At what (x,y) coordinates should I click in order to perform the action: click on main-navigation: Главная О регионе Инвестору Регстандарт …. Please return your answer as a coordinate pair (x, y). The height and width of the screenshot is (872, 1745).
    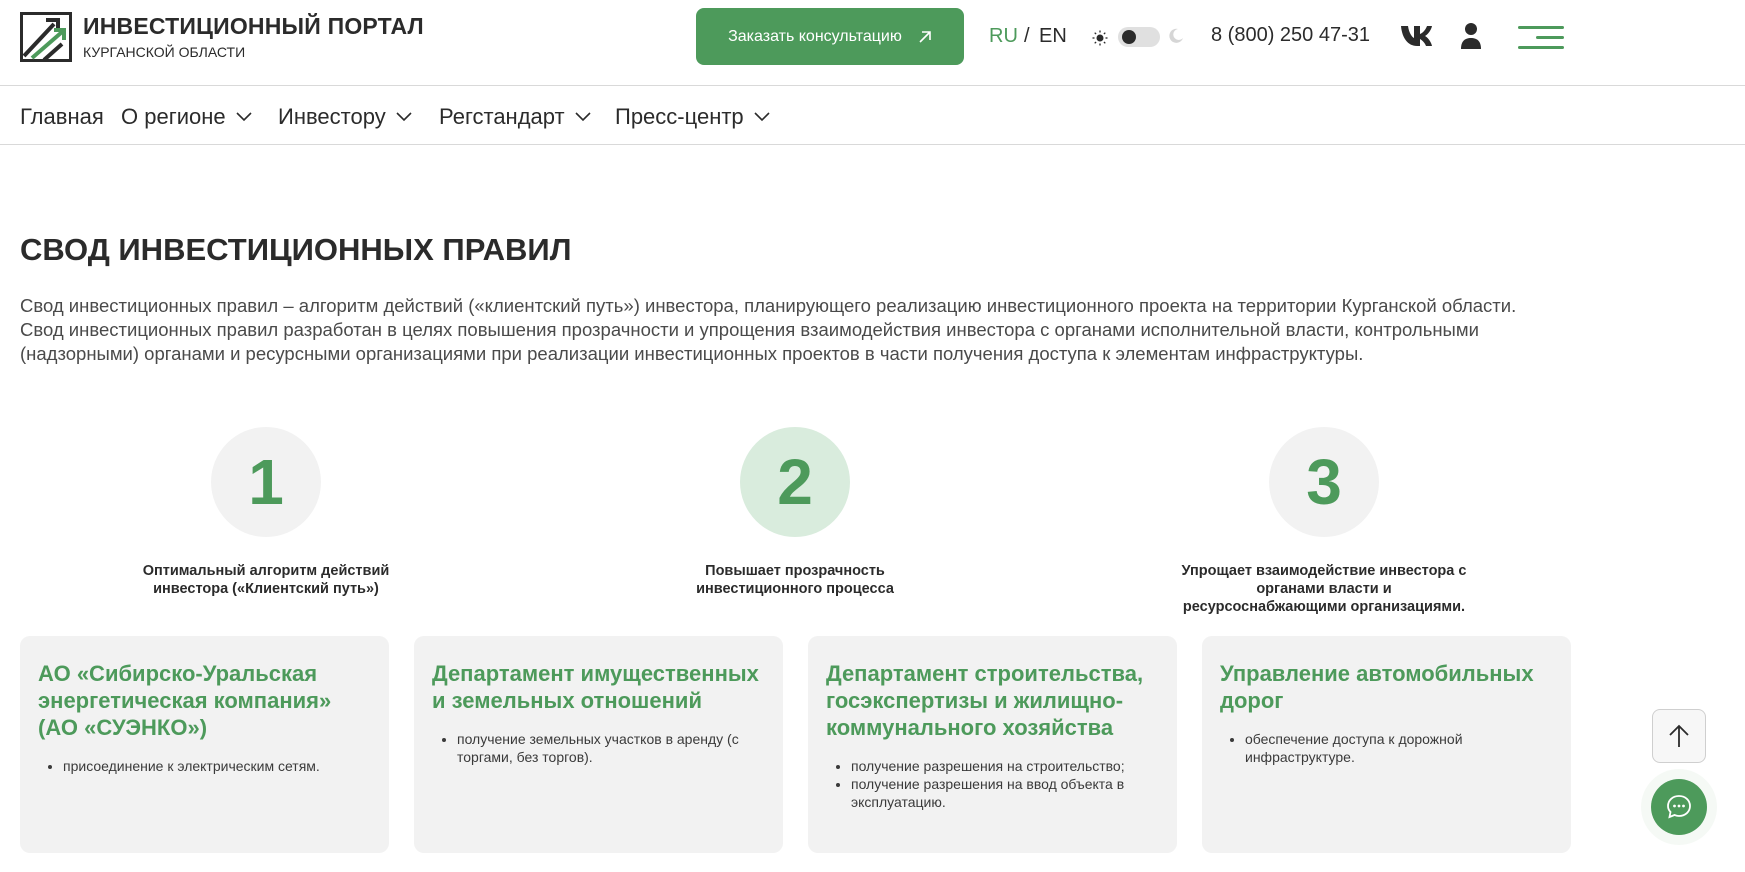
    Looking at the image, I should click on (872, 116).